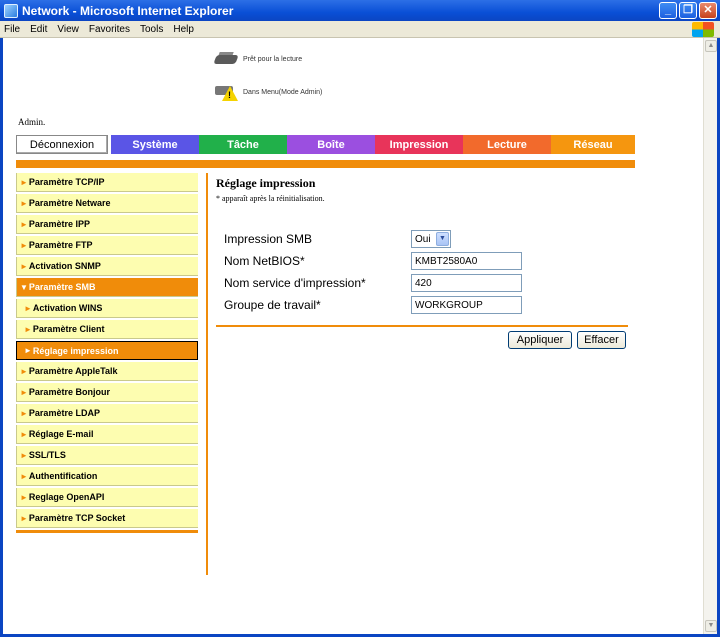 The height and width of the screenshot is (637, 720). I want to click on menu-item-favorites: Favorites, so click(109, 29).